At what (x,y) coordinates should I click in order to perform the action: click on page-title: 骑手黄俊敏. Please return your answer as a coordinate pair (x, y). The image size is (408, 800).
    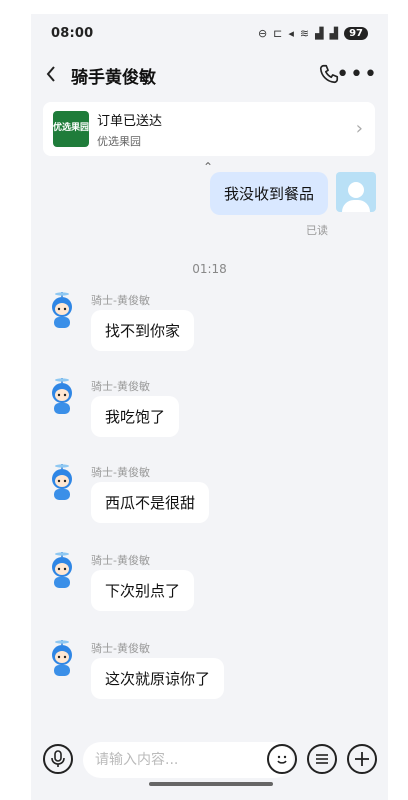
    Looking at the image, I should click on (113, 78).